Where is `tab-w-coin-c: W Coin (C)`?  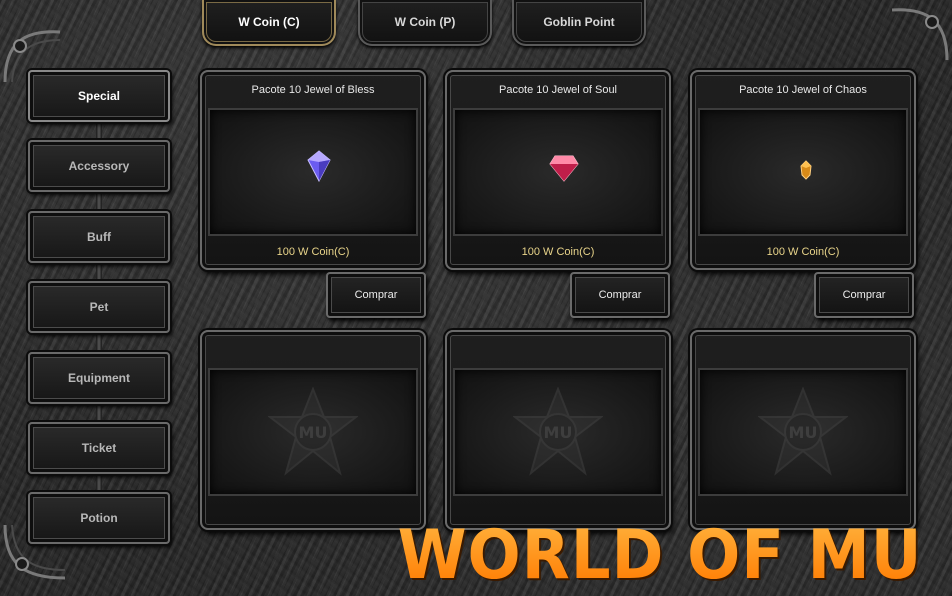 tab-w-coin-c: W Coin (C) is located at coordinates (269, 23).